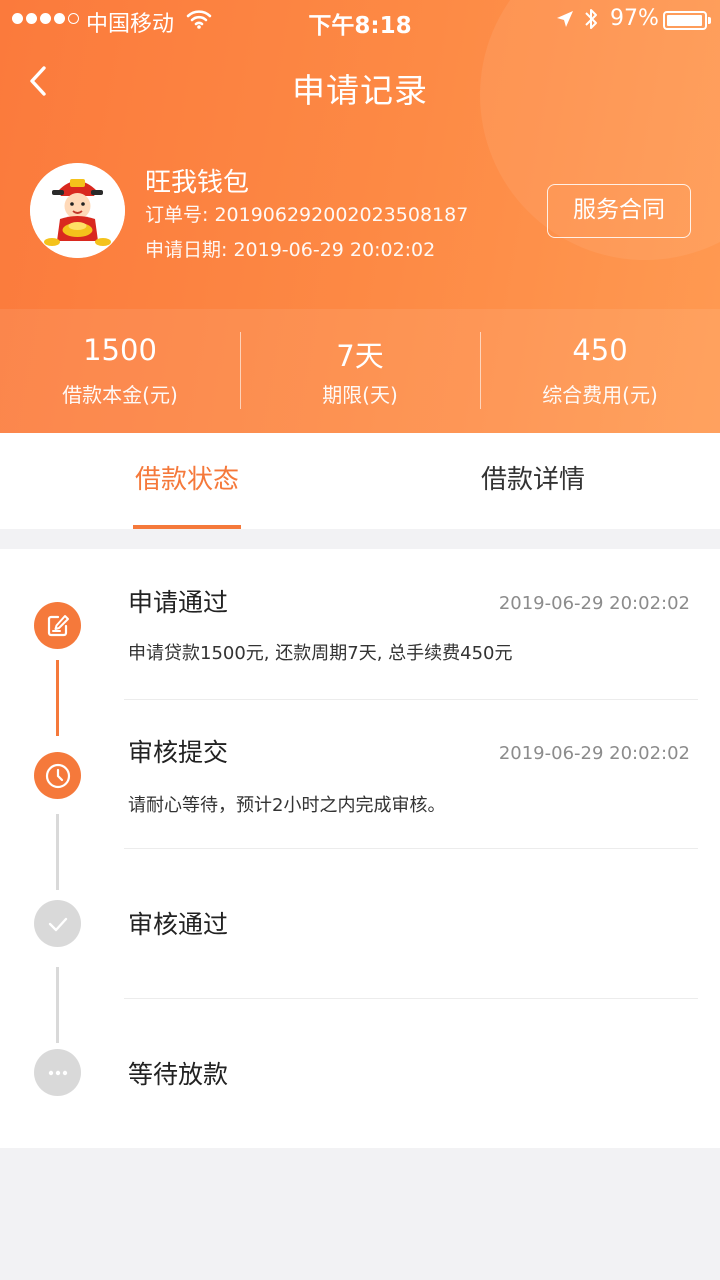  I want to click on edit-document-icon, so click(58, 625).